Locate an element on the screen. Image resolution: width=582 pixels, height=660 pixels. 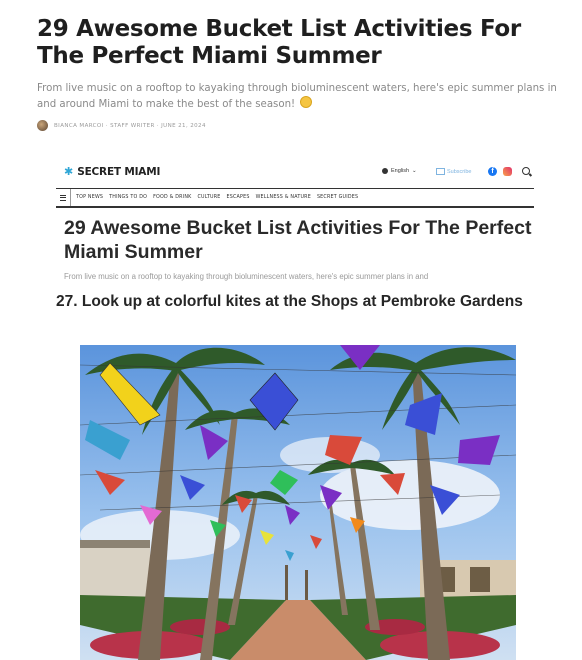
nav-item-secret-guides: SECRET GUIDES is located at coordinates (337, 197).